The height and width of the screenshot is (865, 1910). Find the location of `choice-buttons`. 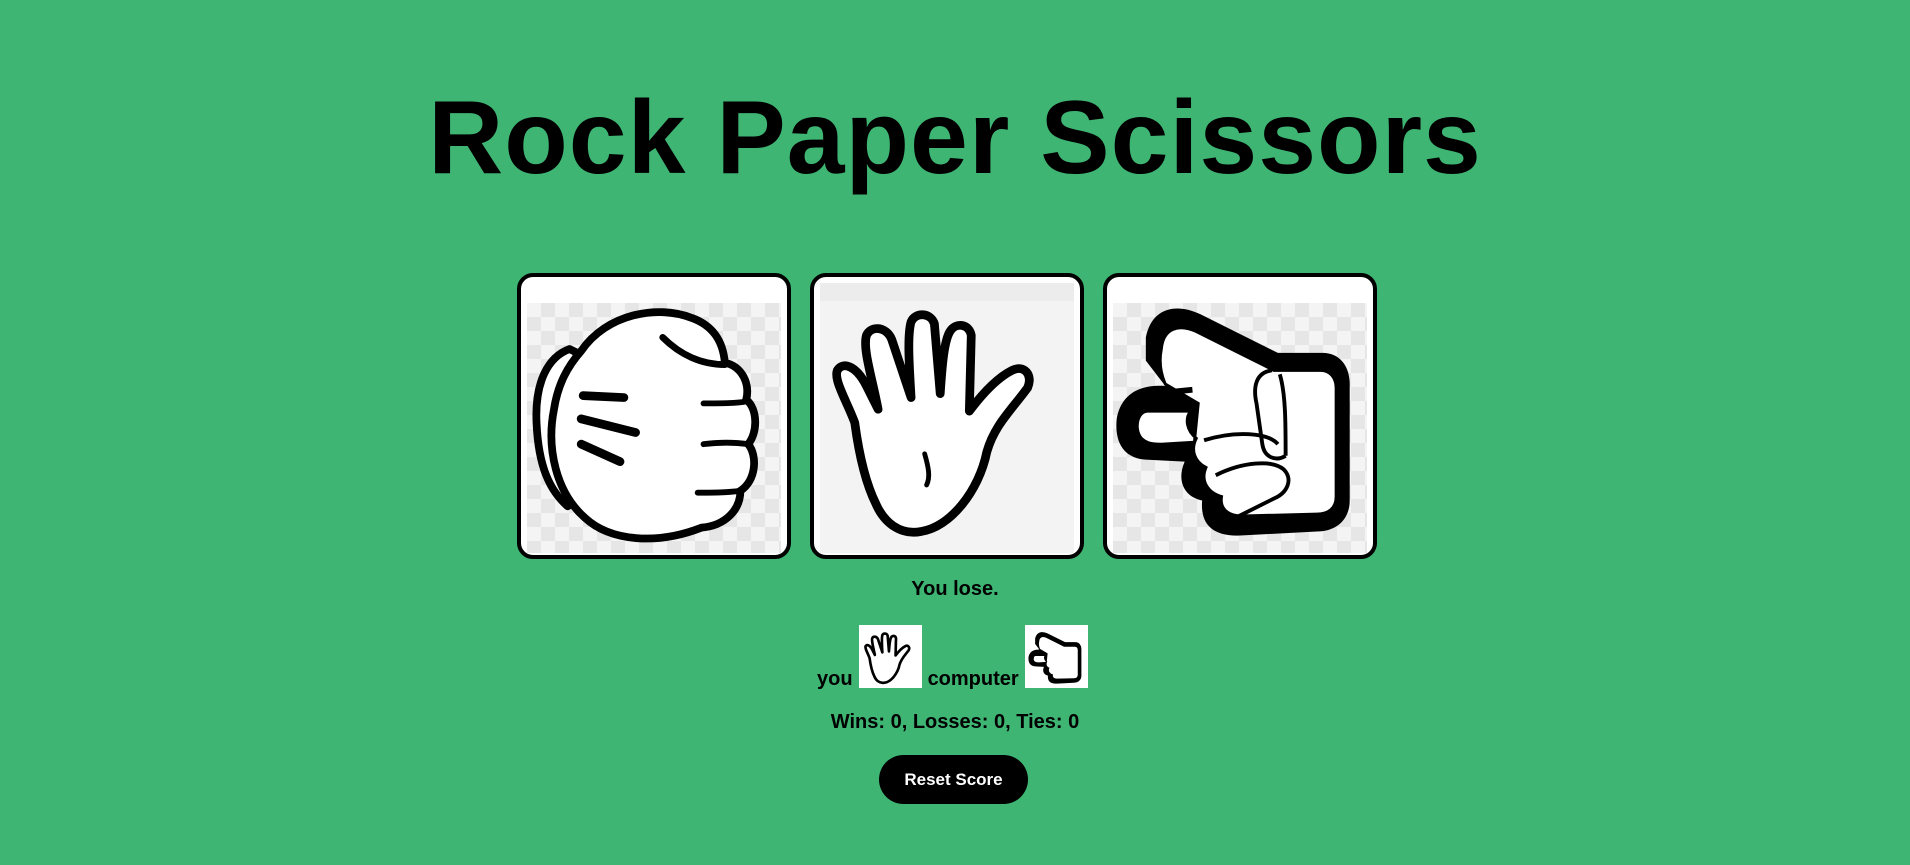

choice-buttons is located at coordinates (947, 416).